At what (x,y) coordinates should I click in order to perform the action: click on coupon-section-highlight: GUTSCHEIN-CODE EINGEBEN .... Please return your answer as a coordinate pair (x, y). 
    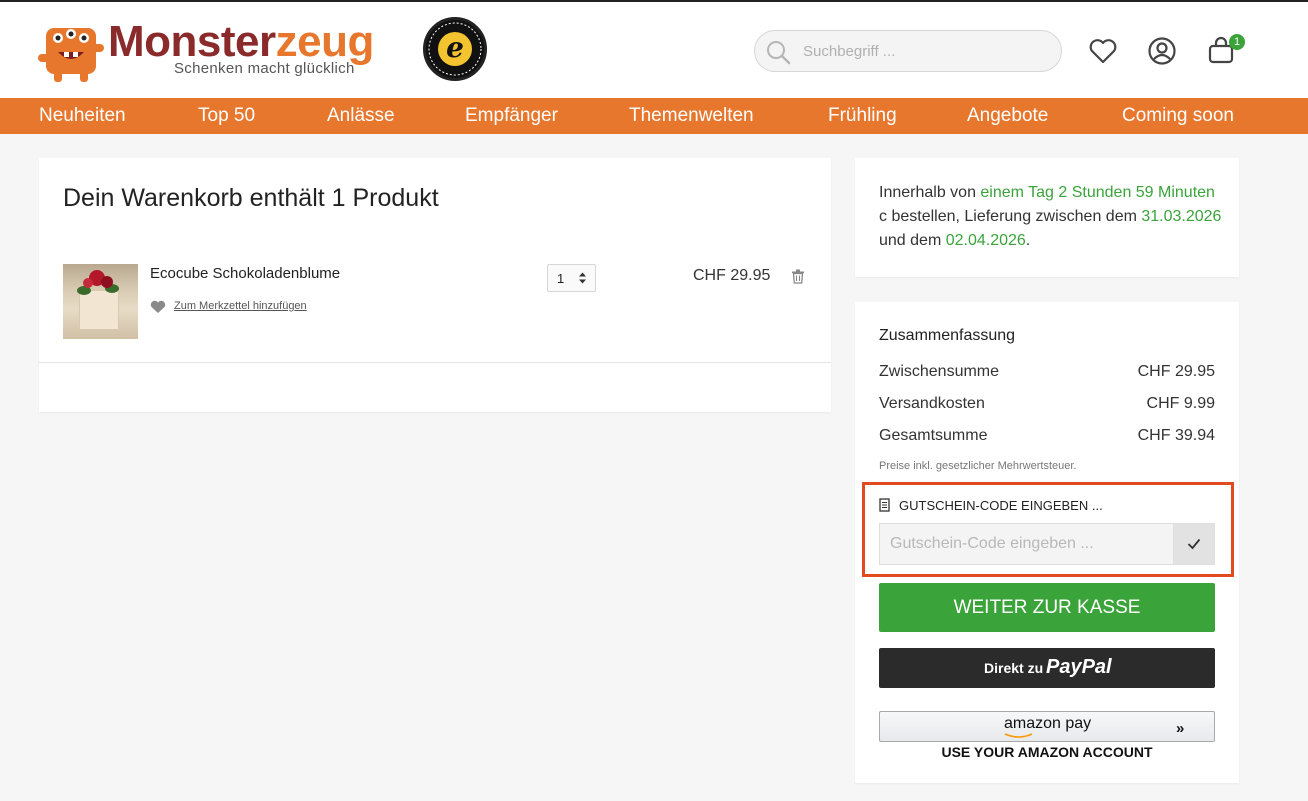
    Looking at the image, I should click on (1048, 529).